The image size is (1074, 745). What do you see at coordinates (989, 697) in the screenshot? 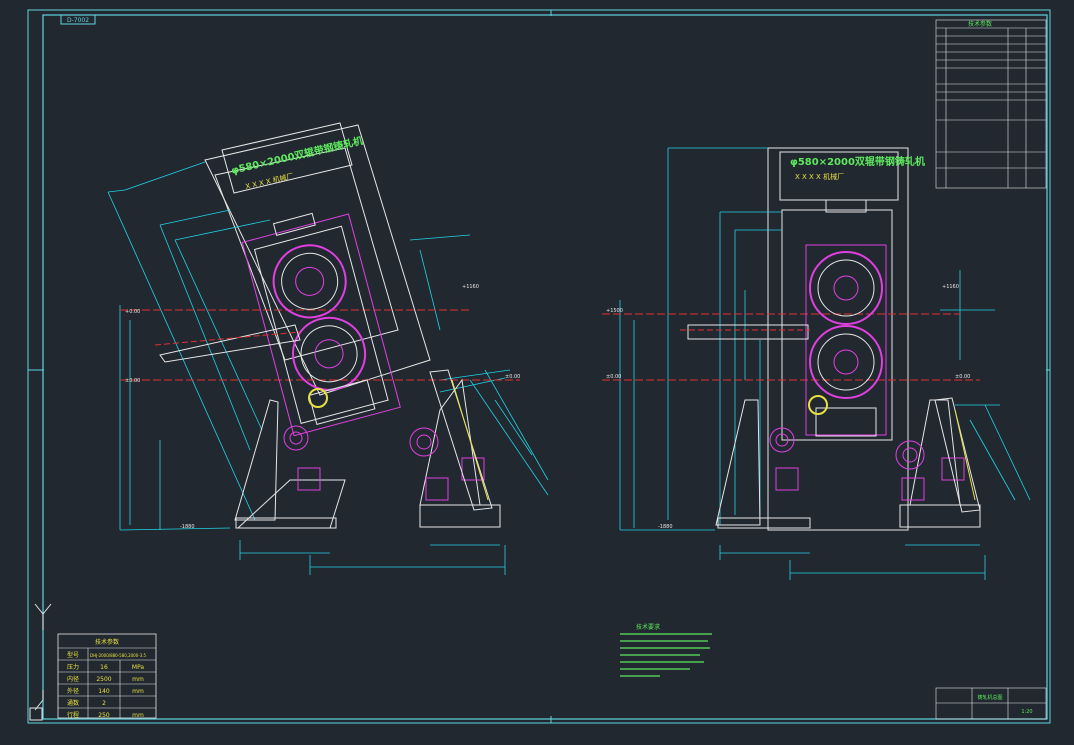
I see `drawing-title-name: 铸轧机总图` at bounding box center [989, 697].